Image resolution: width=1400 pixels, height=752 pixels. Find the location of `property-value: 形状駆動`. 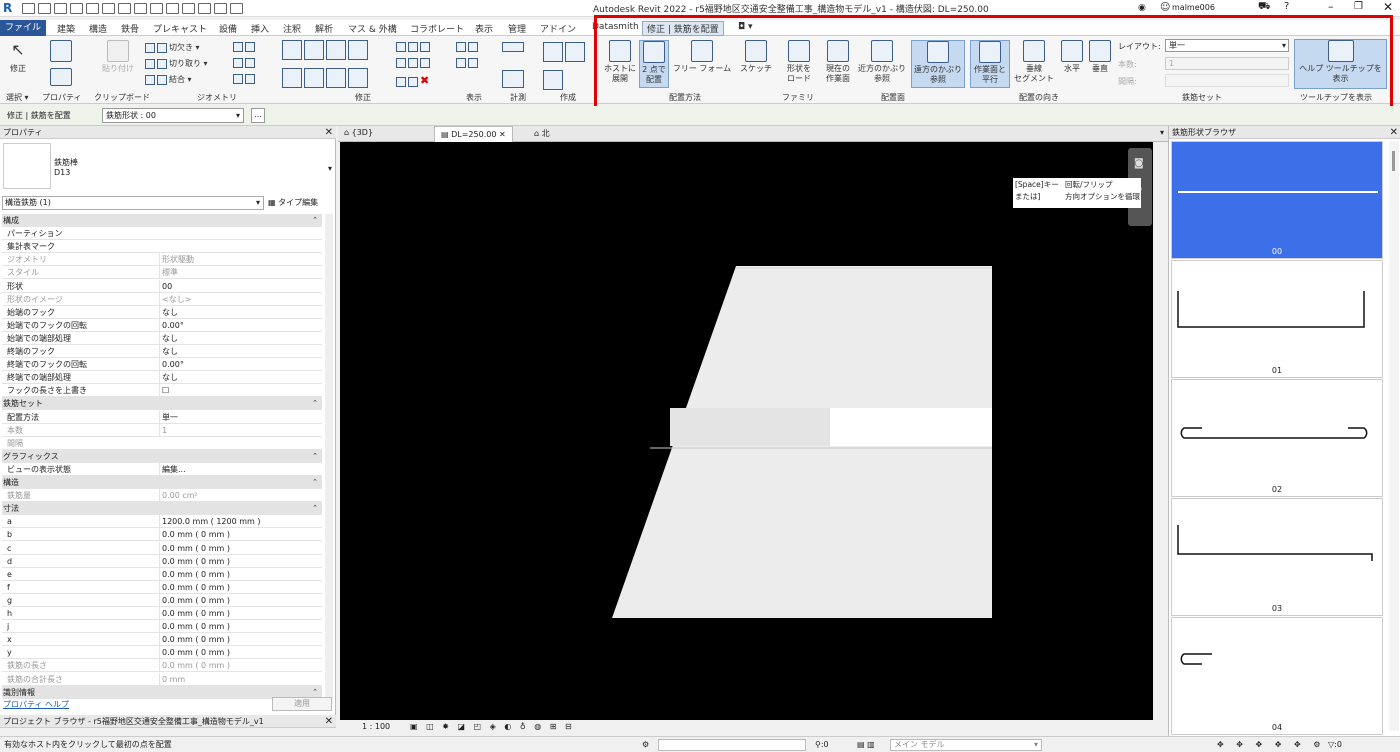

property-value: 形状駆動 is located at coordinates (239, 260).